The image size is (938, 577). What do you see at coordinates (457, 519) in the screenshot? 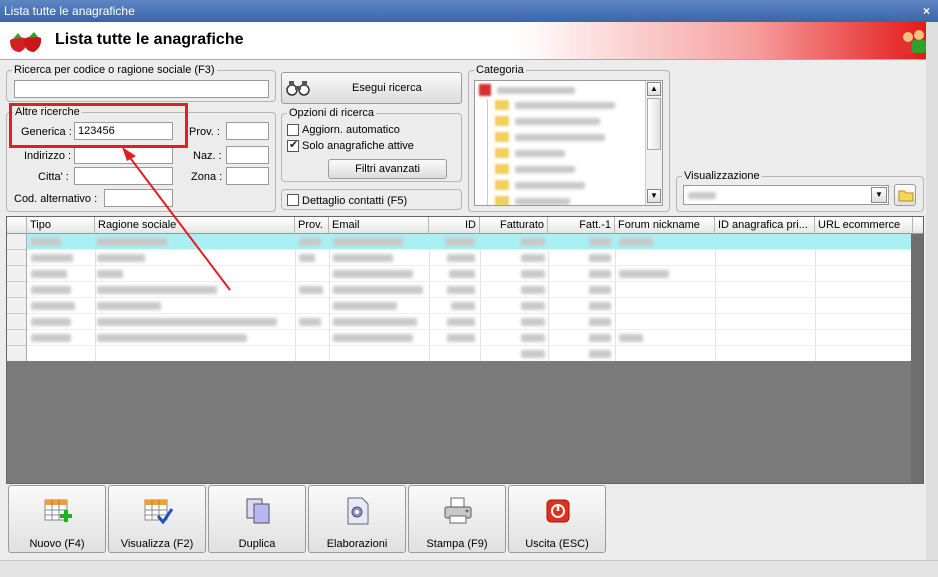
I see `print-button: Stampa (F9)` at bounding box center [457, 519].